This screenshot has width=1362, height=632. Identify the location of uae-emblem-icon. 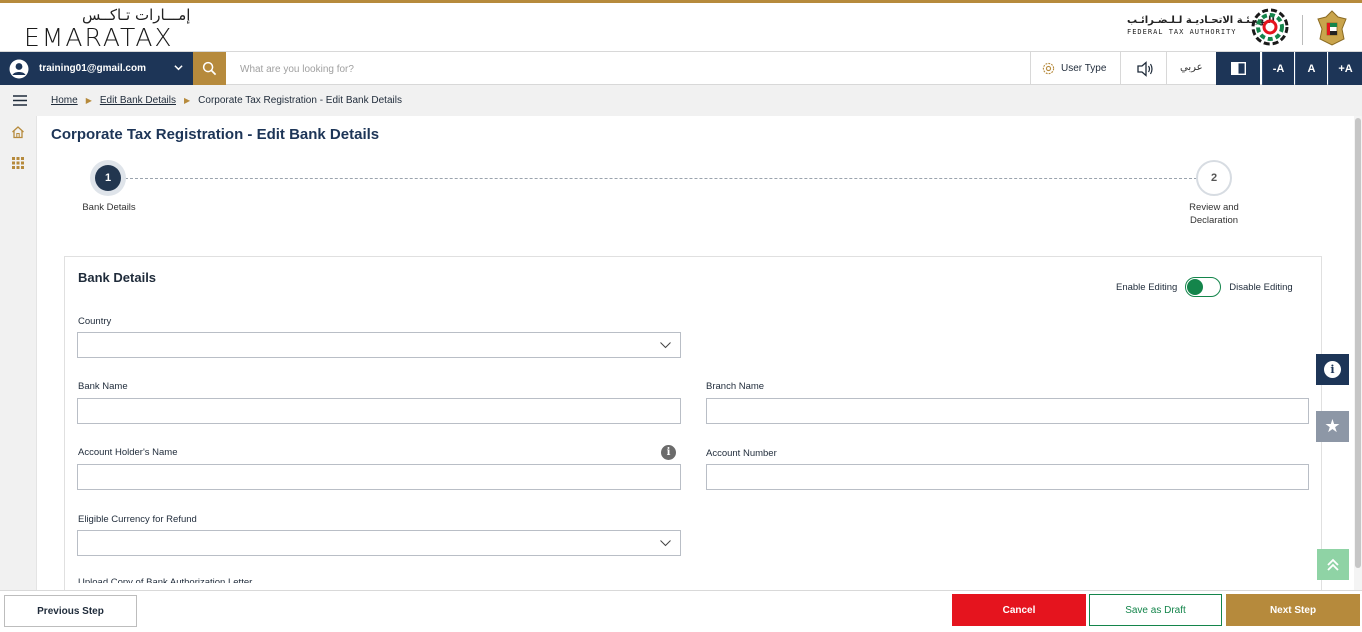
(1332, 28).